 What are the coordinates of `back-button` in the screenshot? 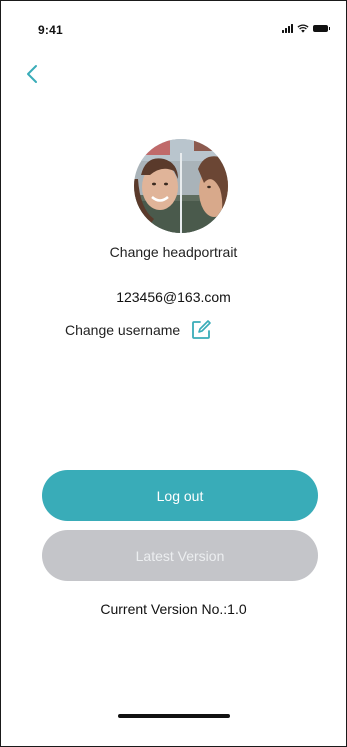 It's located at (35, 74).